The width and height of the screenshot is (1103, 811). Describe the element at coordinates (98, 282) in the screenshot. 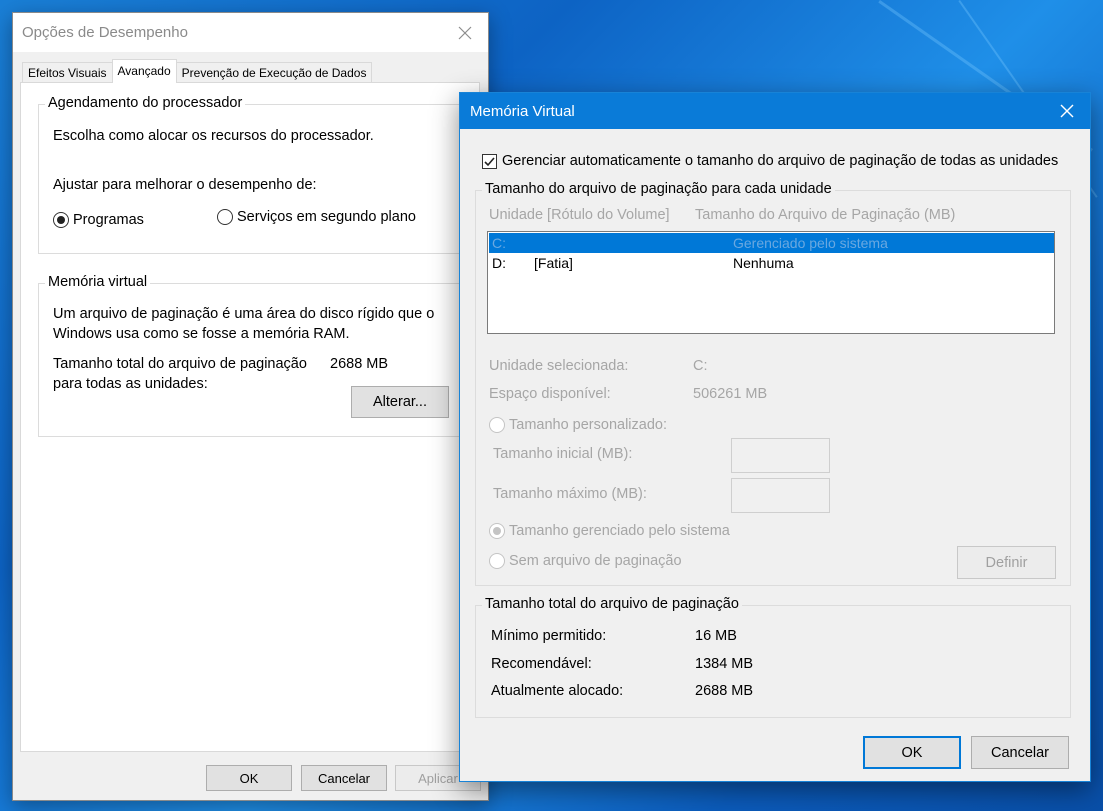

I see `group-title: Memória virtual` at that location.